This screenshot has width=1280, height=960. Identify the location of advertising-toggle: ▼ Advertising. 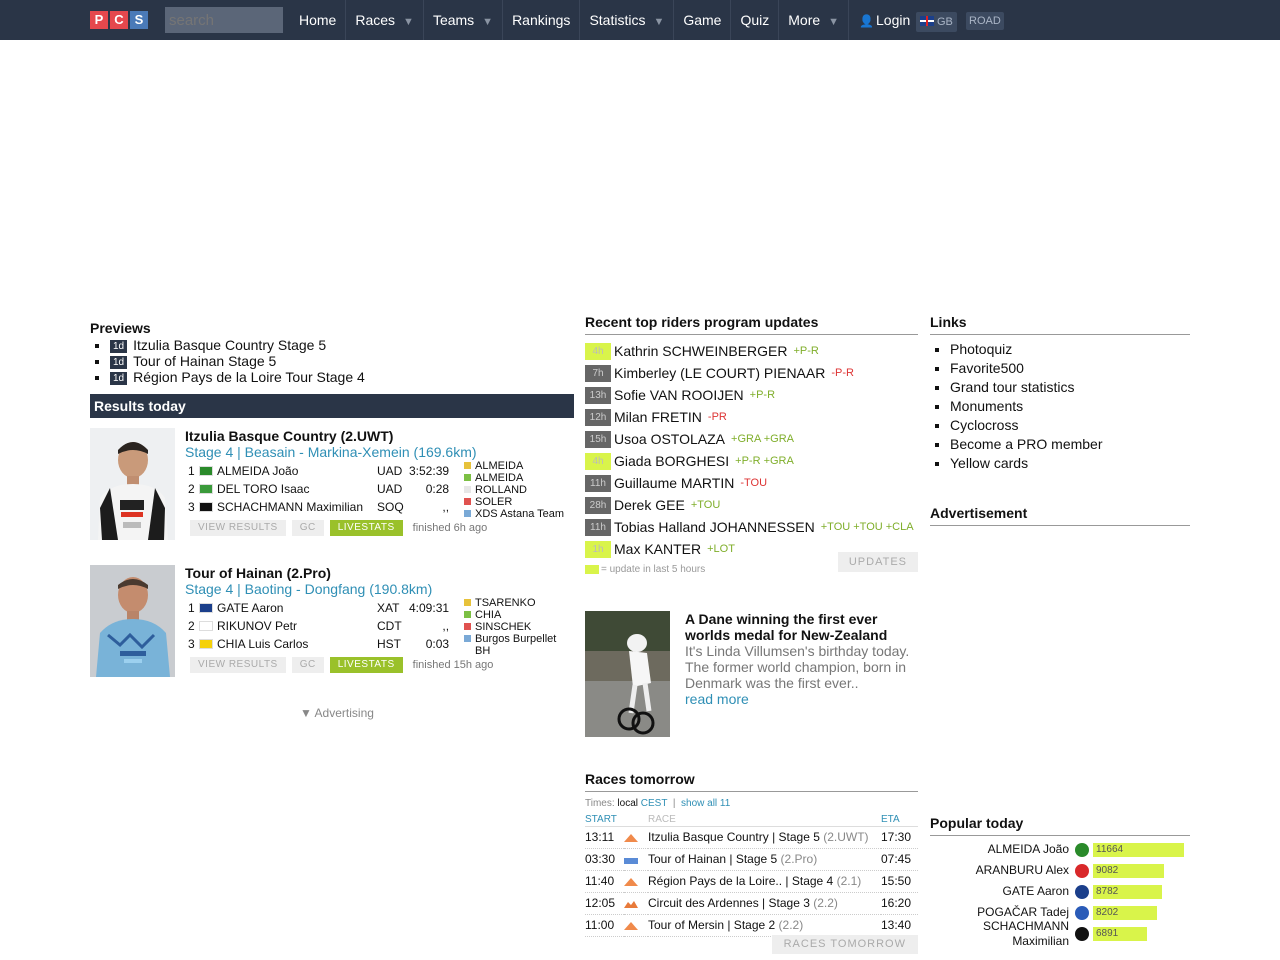
(337, 713).